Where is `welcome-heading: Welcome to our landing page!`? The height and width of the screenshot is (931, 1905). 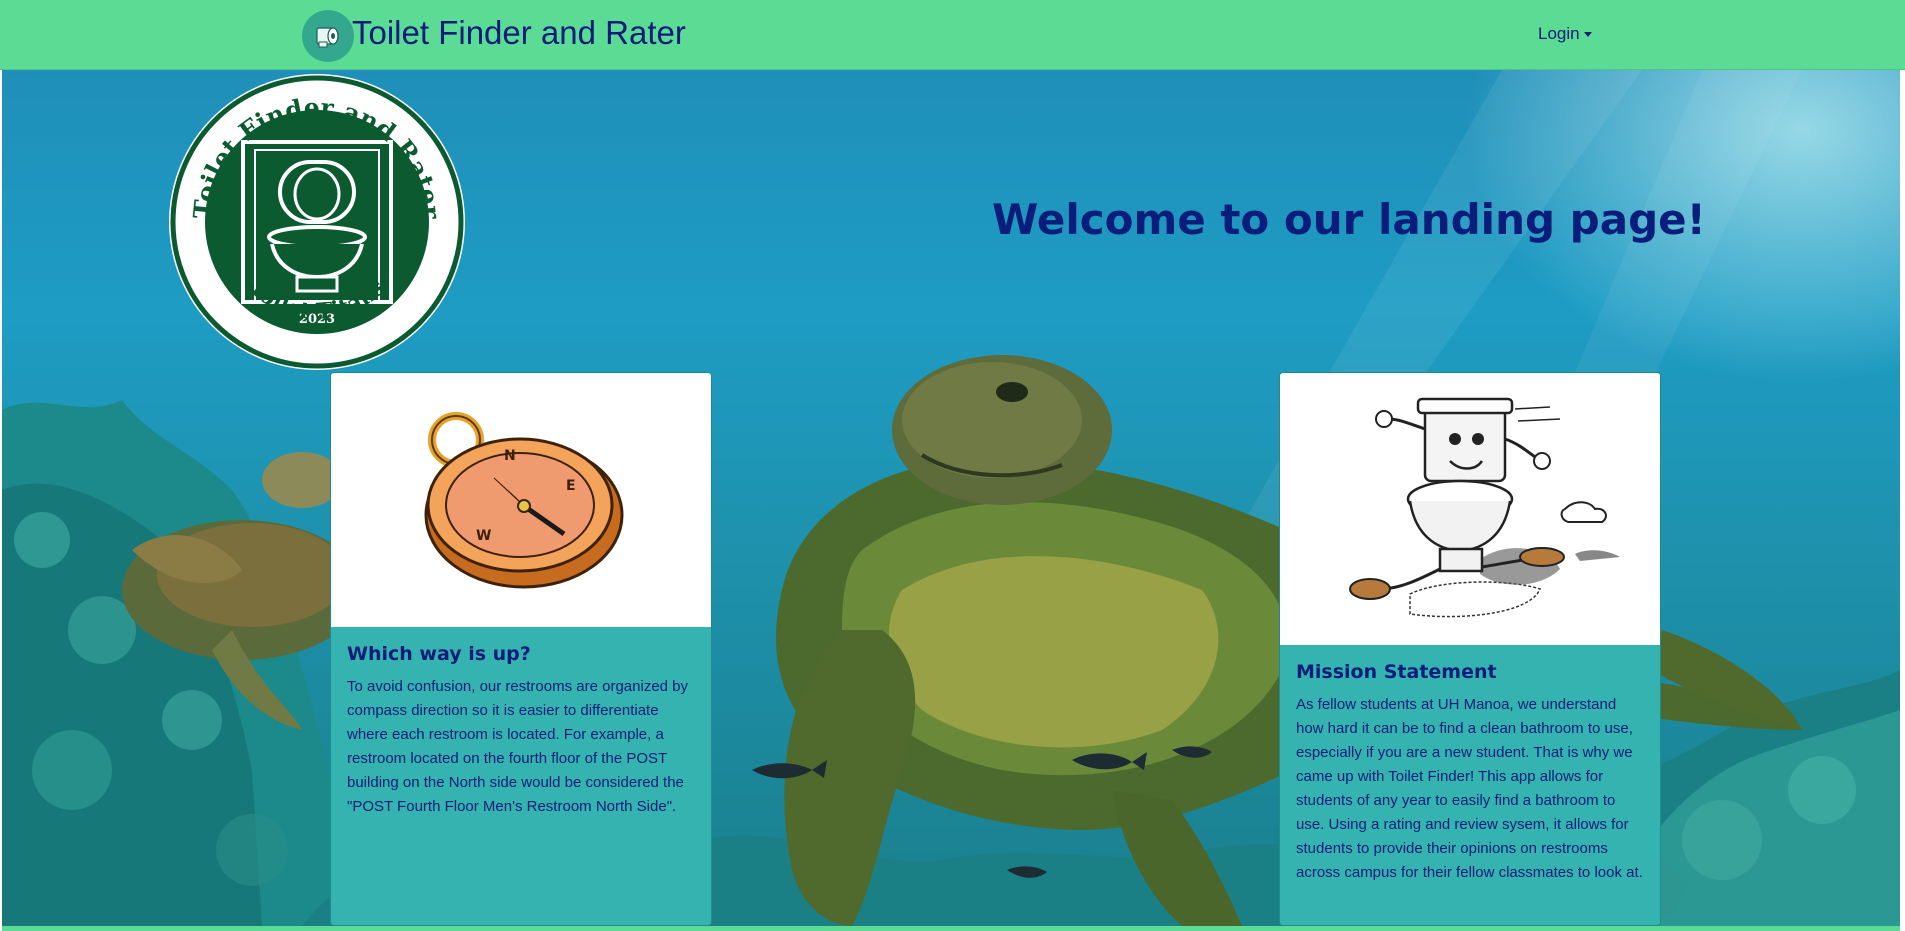
welcome-heading: Welcome to our landing page! is located at coordinates (1349, 219).